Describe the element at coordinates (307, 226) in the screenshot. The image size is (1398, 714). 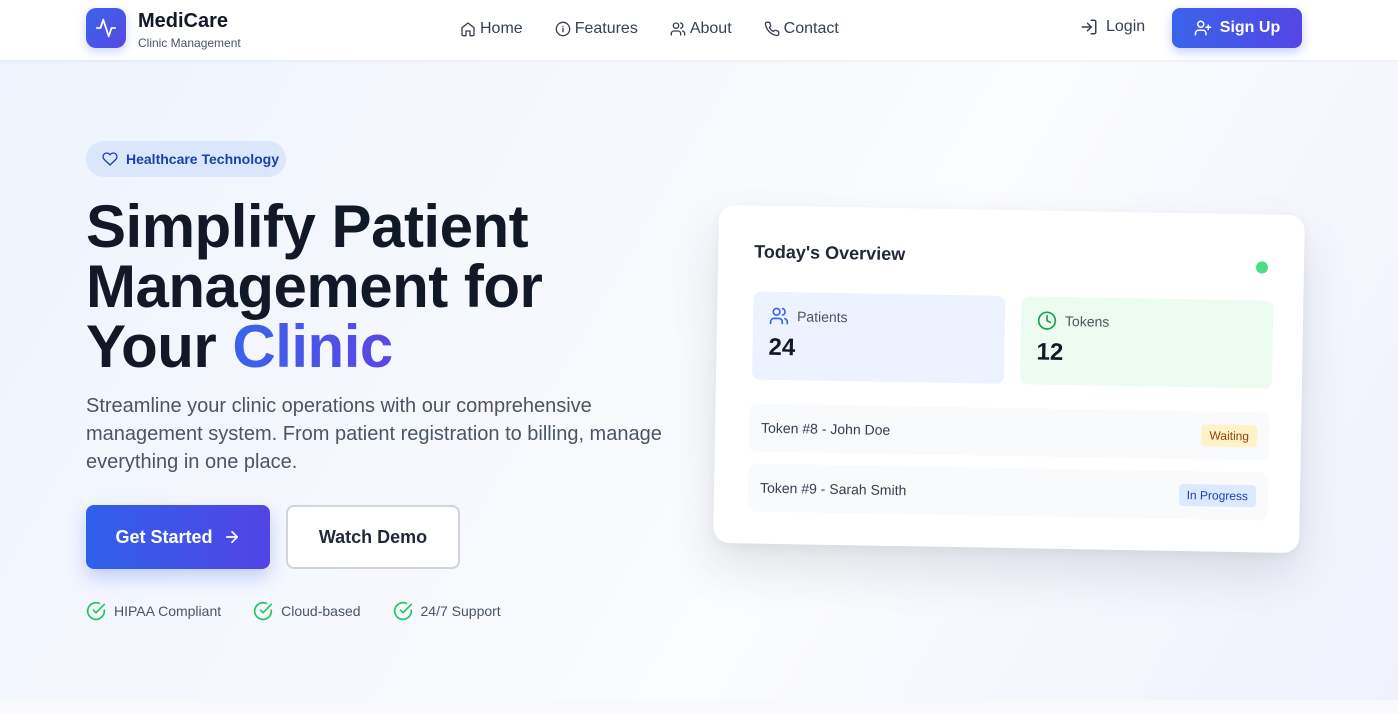
I see `hero-title-line1: Simplify Patient` at that location.